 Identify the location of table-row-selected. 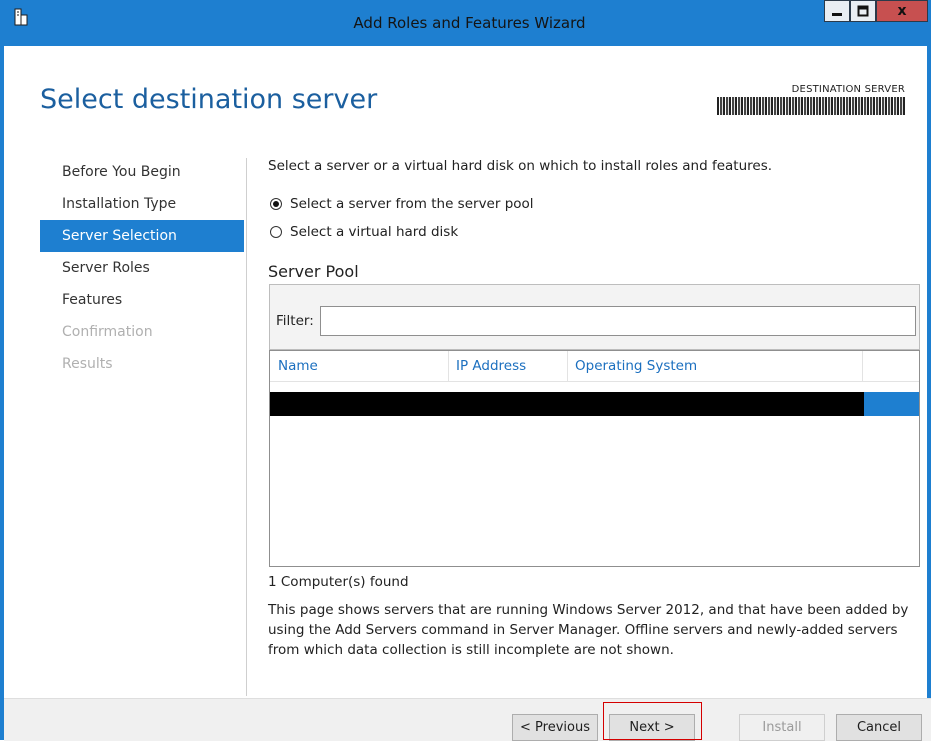
(594, 404).